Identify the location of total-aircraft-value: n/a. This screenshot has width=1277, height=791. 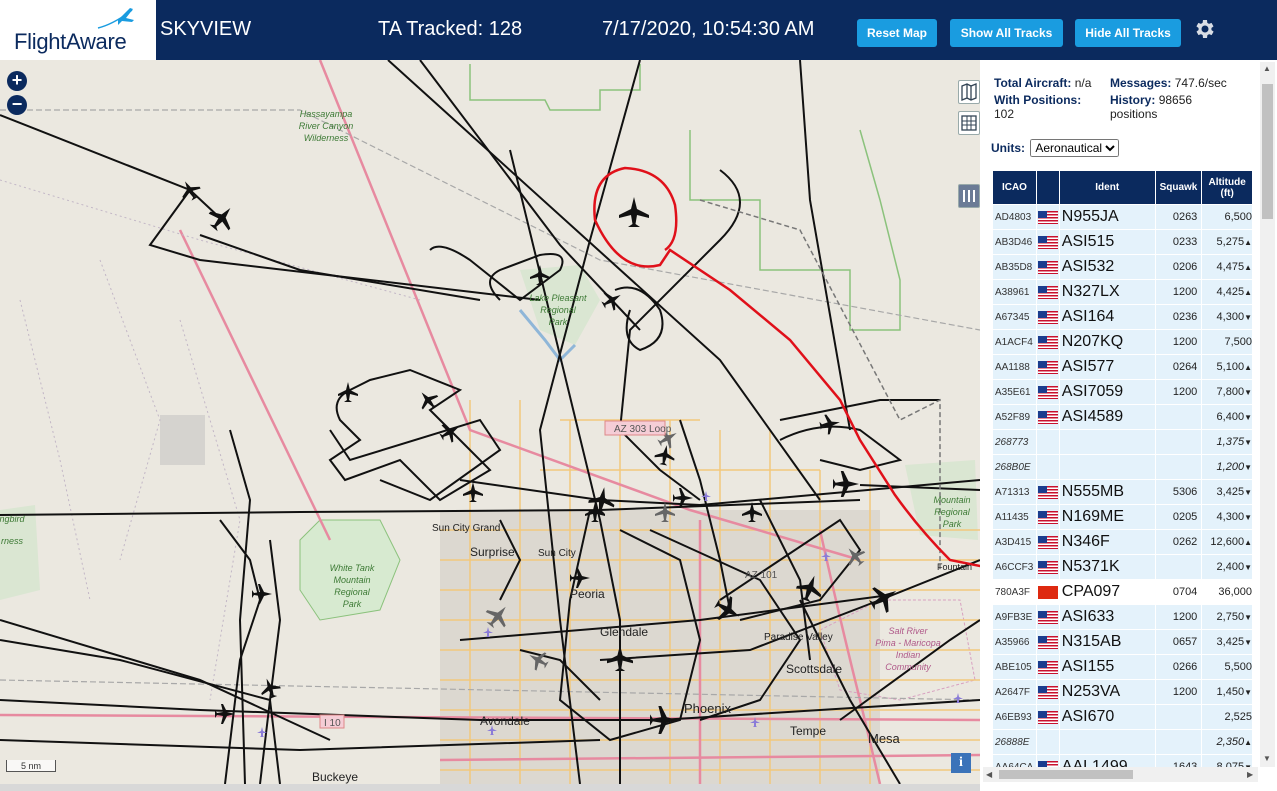
(1083, 83).